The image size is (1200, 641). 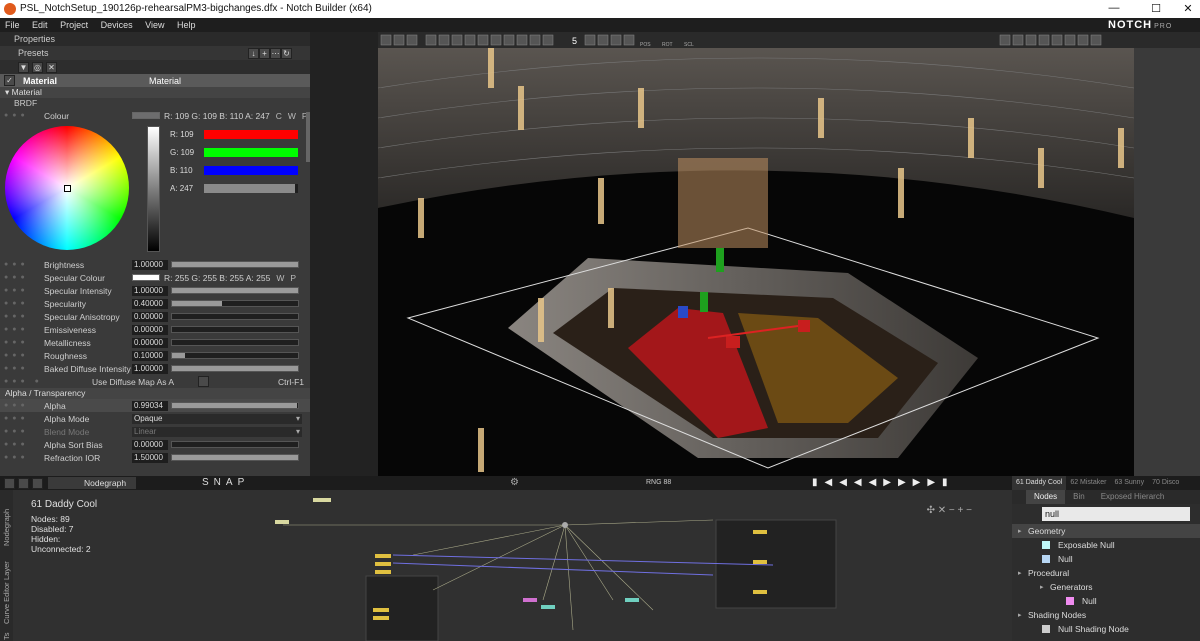 What do you see at coordinates (292, 116) in the screenshot?
I see `colour-w: W` at bounding box center [292, 116].